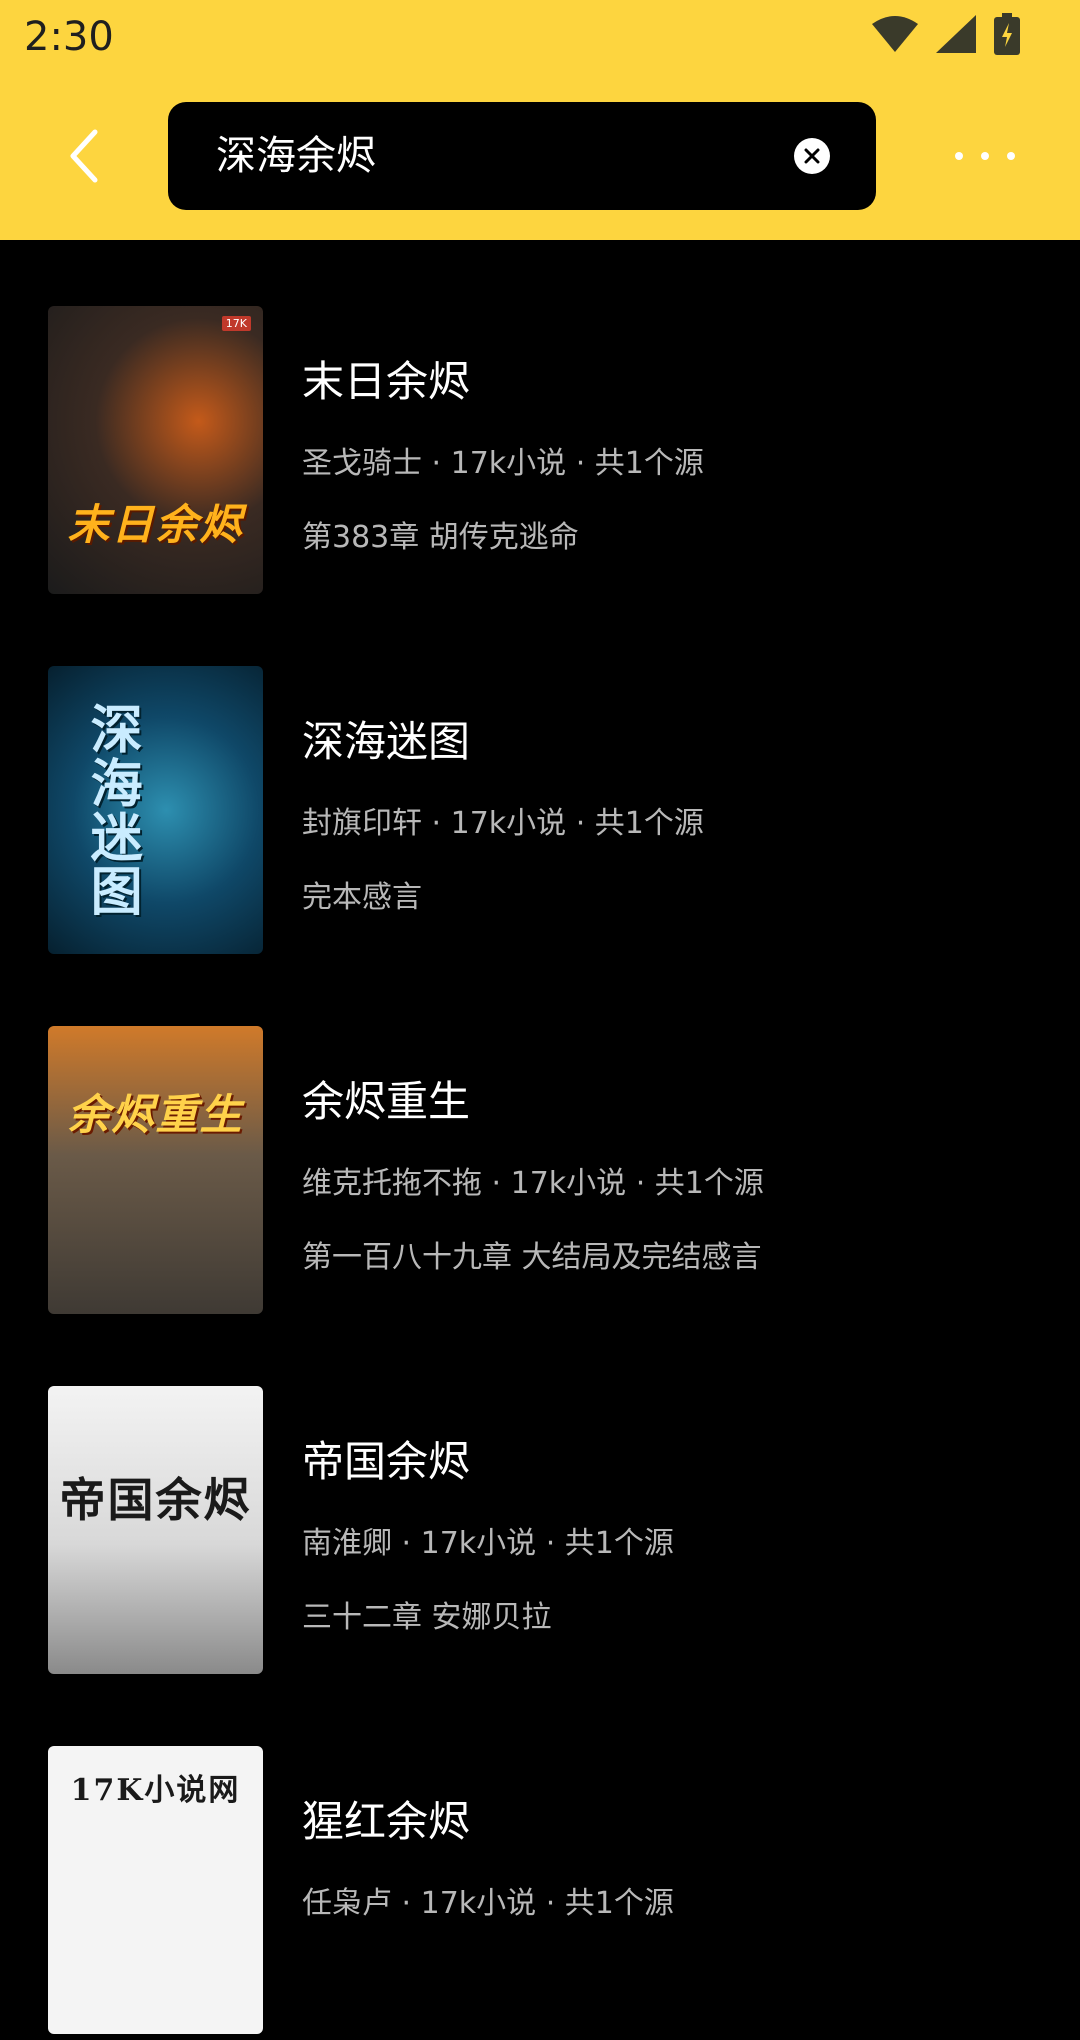 The height and width of the screenshot is (2040, 1080). Describe the element at coordinates (488, 1543) in the screenshot. I see `book-meta: 南淮卿 · 17k小说 · 共1个源` at that location.